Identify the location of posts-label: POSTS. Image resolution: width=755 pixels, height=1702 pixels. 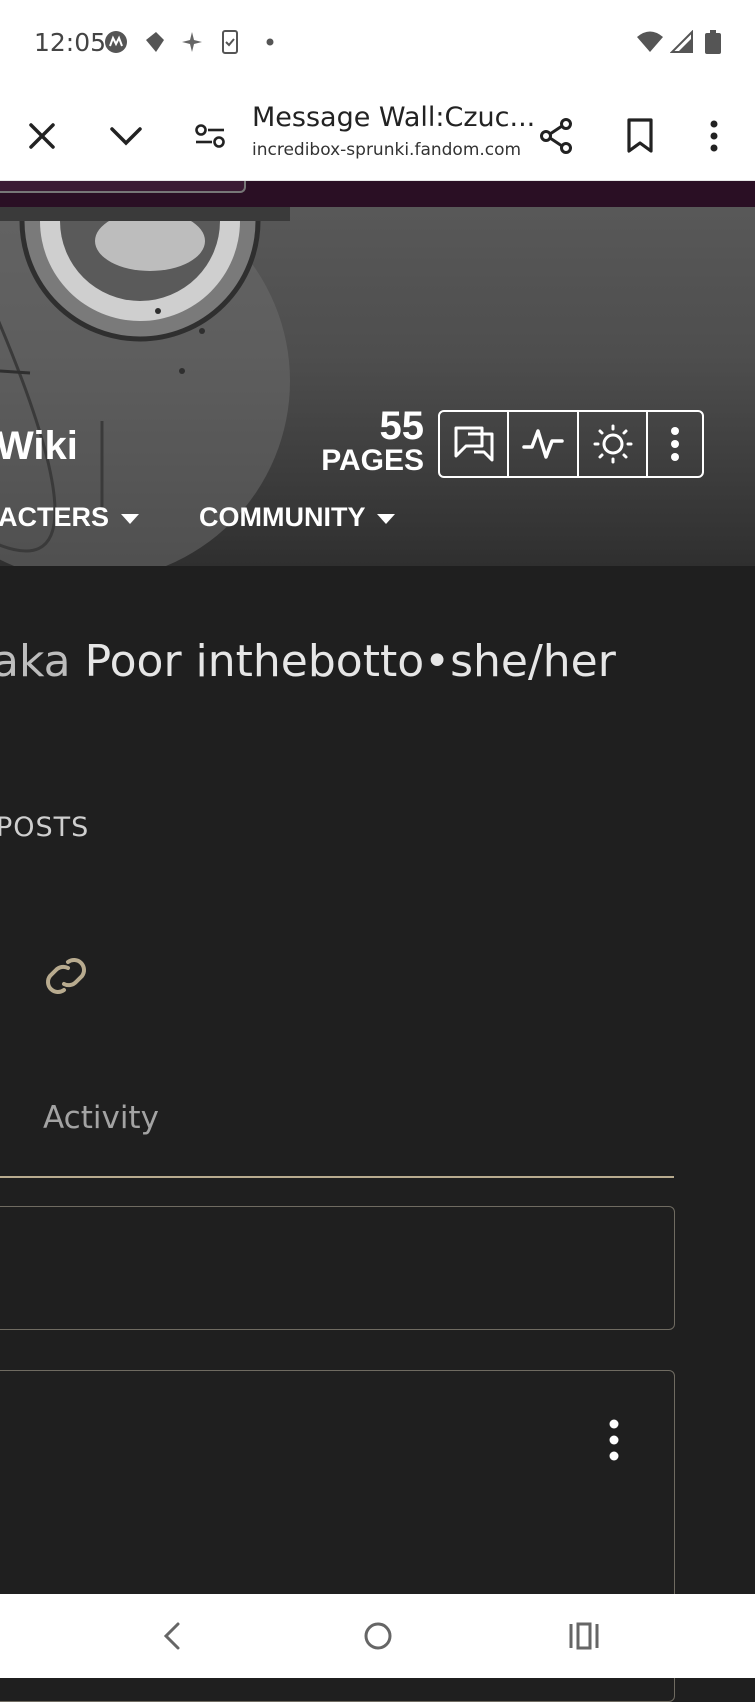
(45, 827).